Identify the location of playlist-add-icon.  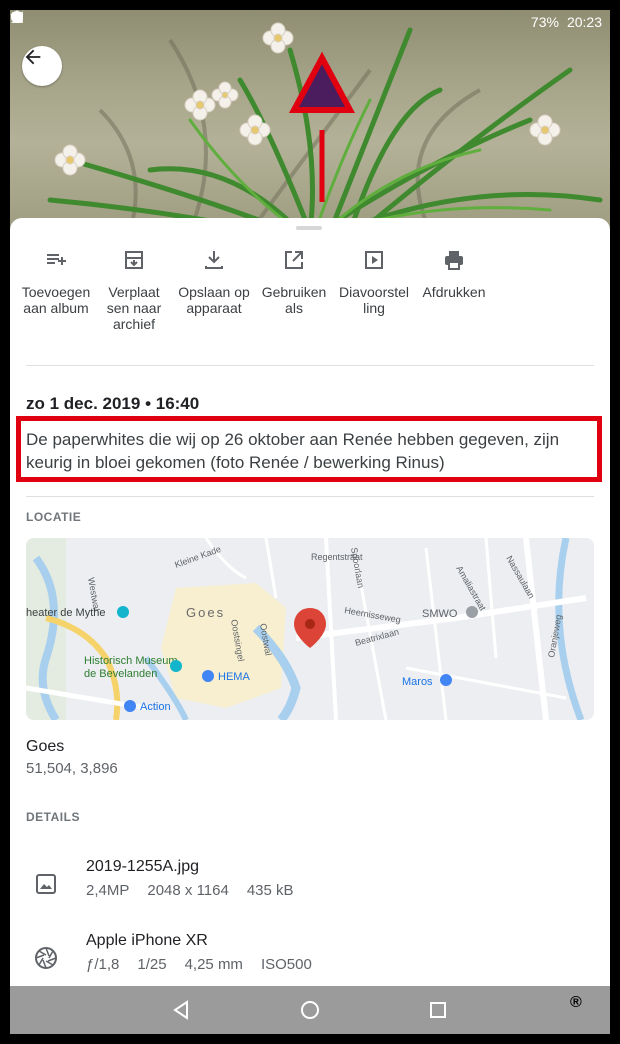
(56, 259).